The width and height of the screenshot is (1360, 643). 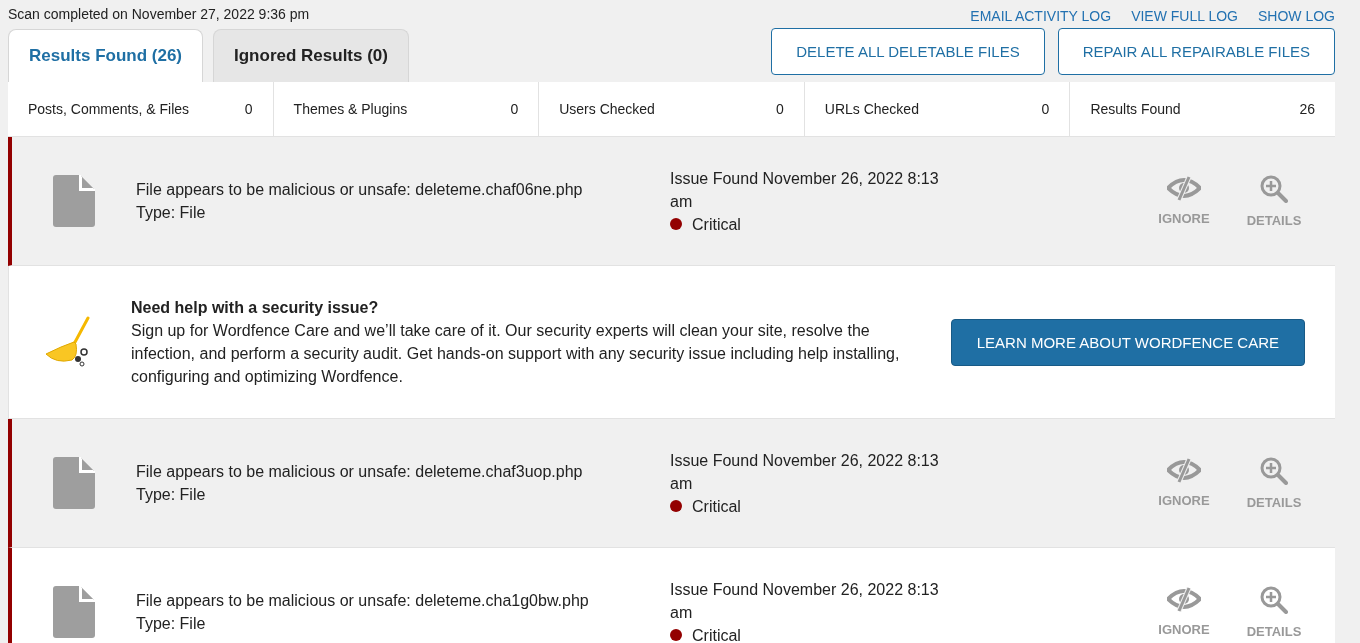 I want to click on stat-label: Themes & Plugins, so click(x=350, y=109).